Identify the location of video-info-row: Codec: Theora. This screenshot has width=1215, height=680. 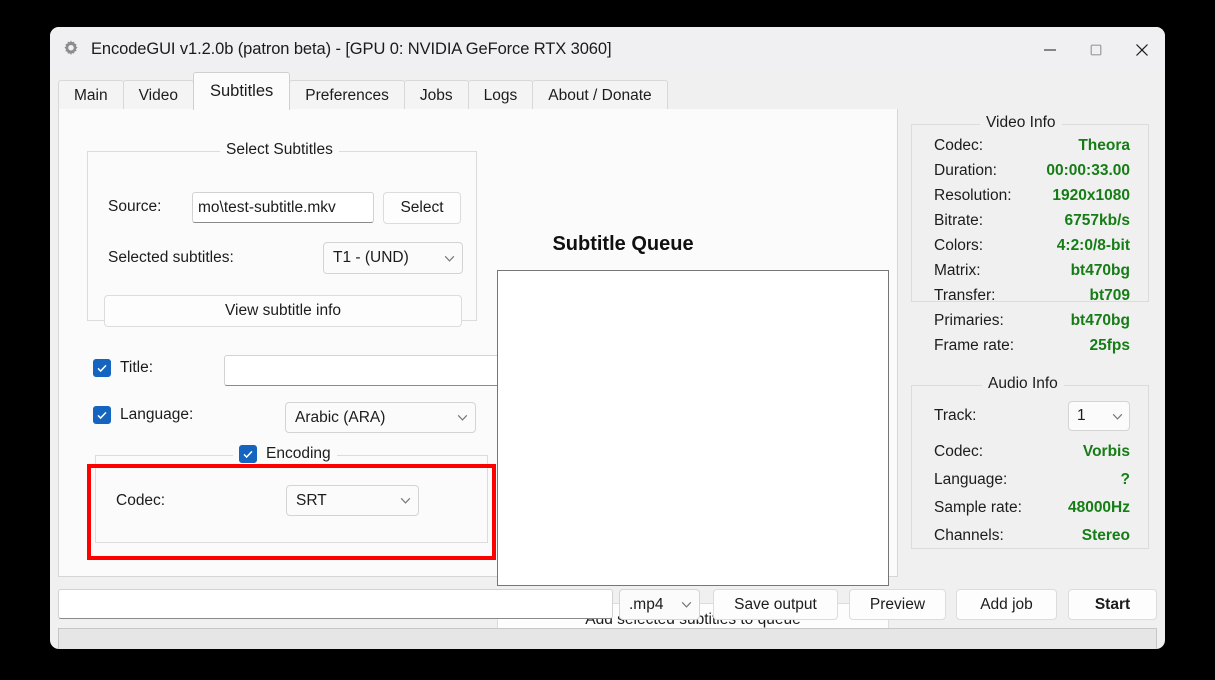
(1030, 145).